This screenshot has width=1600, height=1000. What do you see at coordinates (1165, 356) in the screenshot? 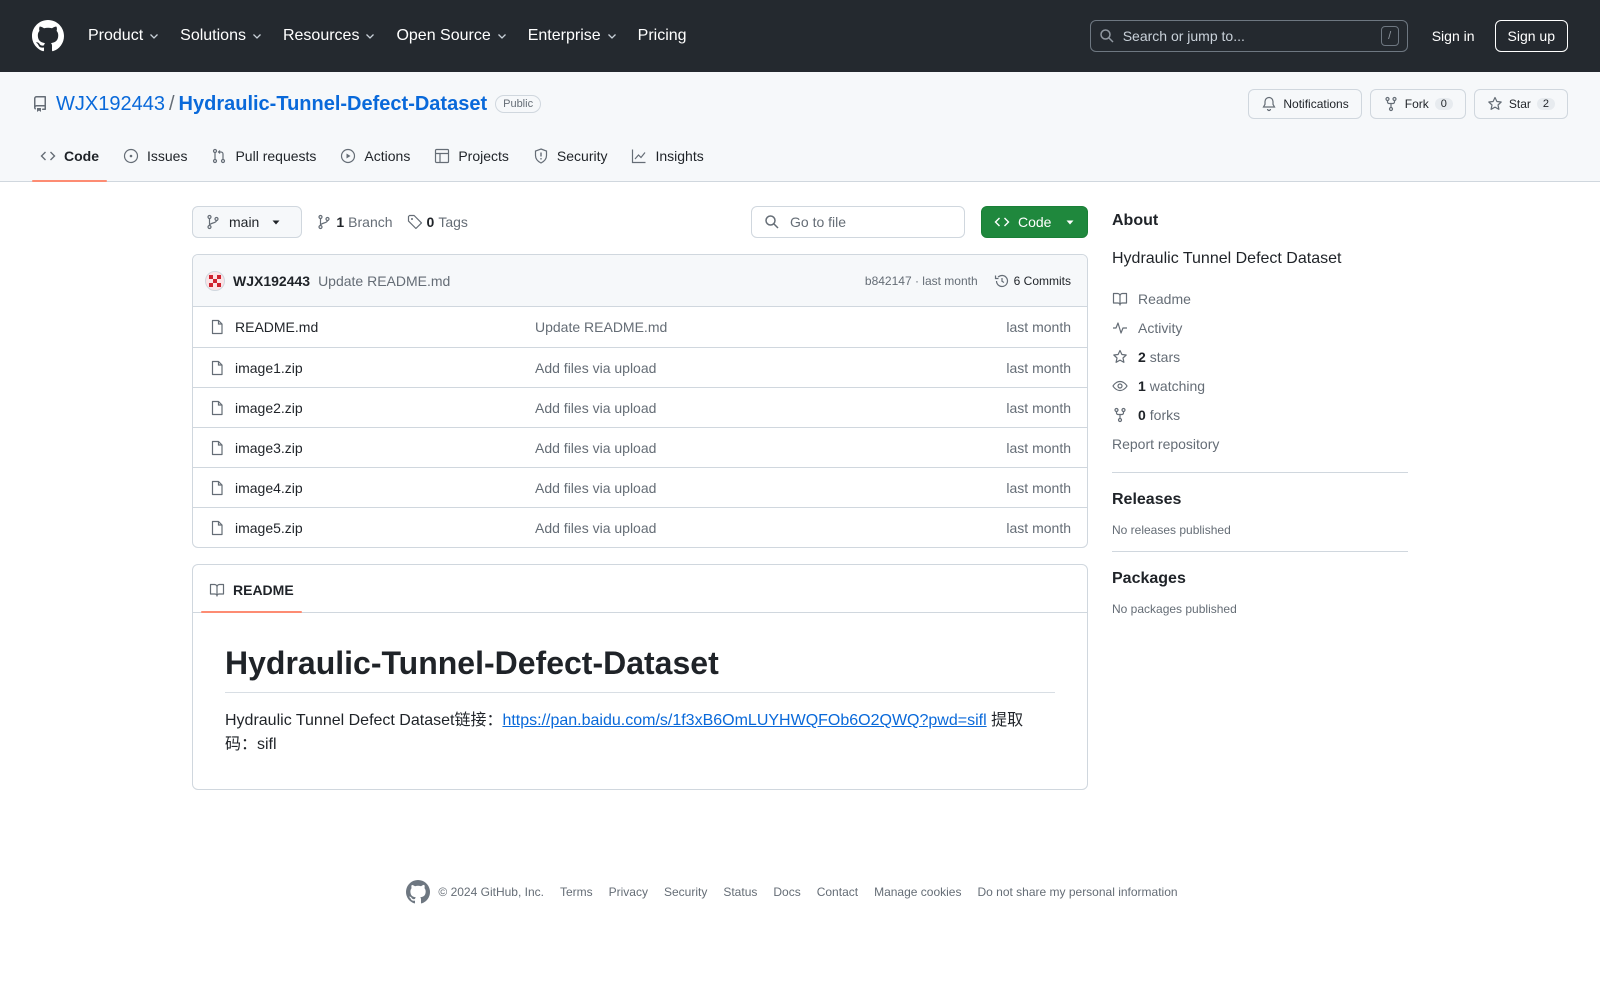
I see `stars-label: stars` at bounding box center [1165, 356].